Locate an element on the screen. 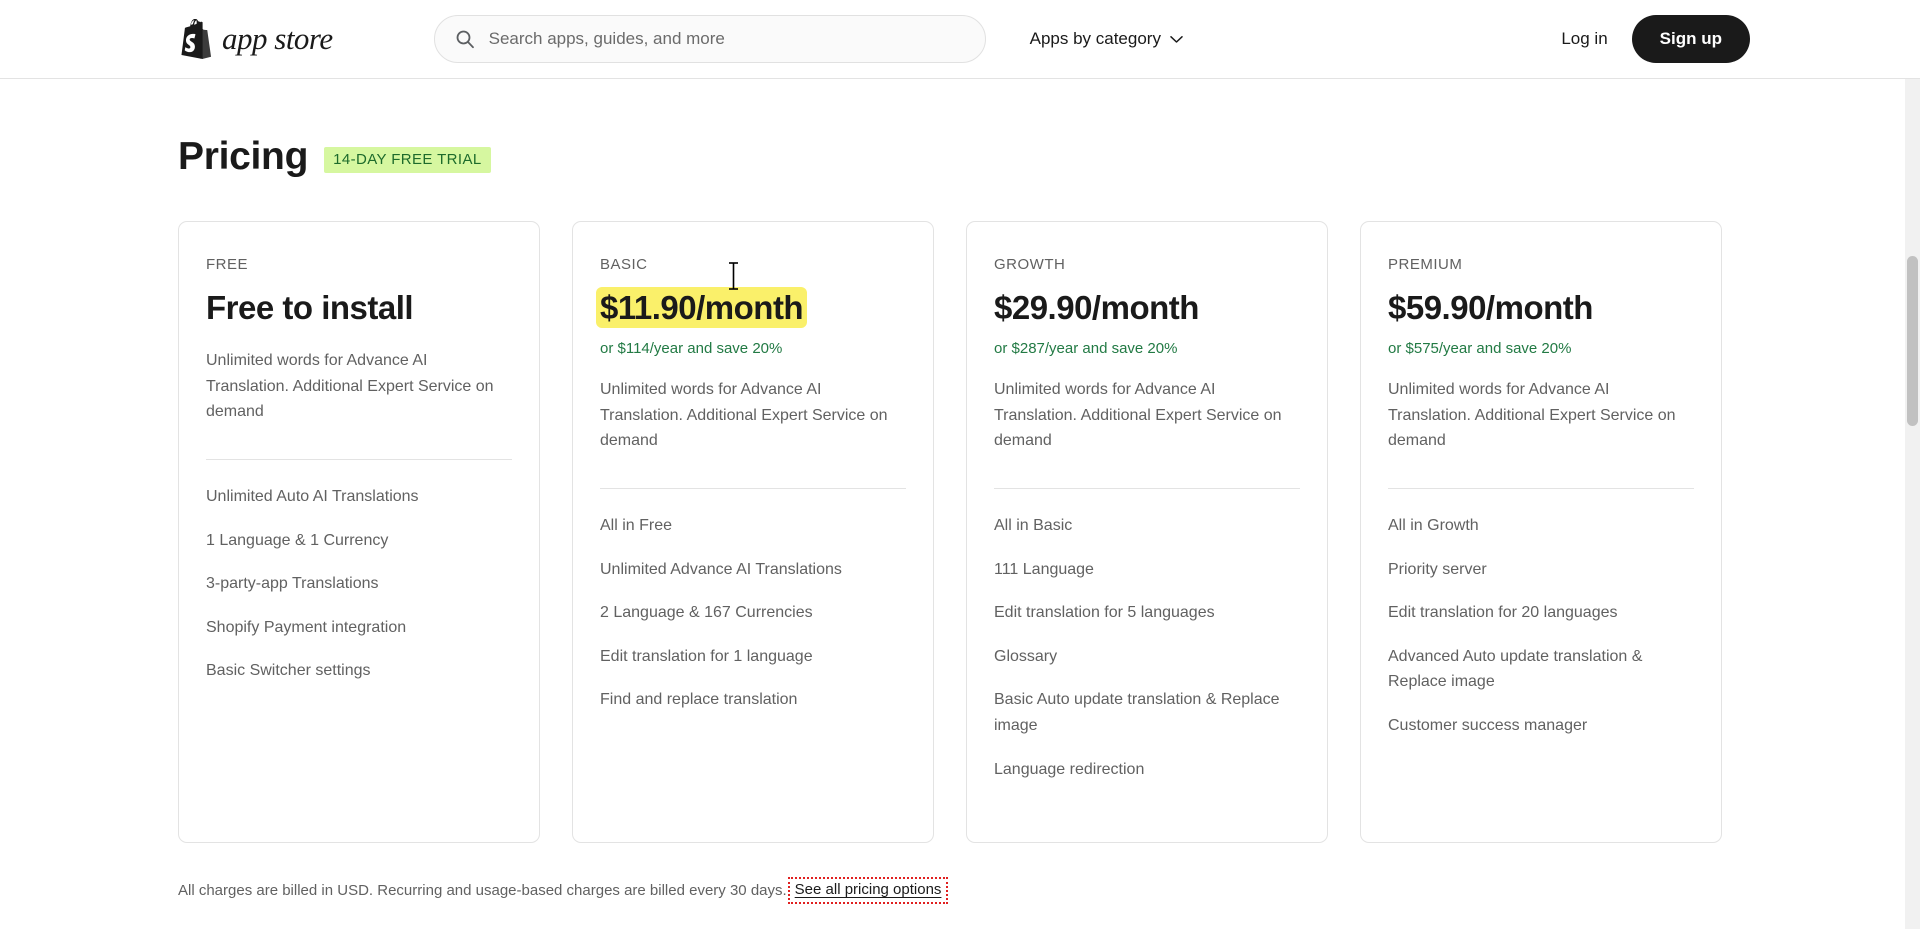 This screenshot has width=1920, height=929. plan-price: $29.90/month is located at coordinates (1096, 307).